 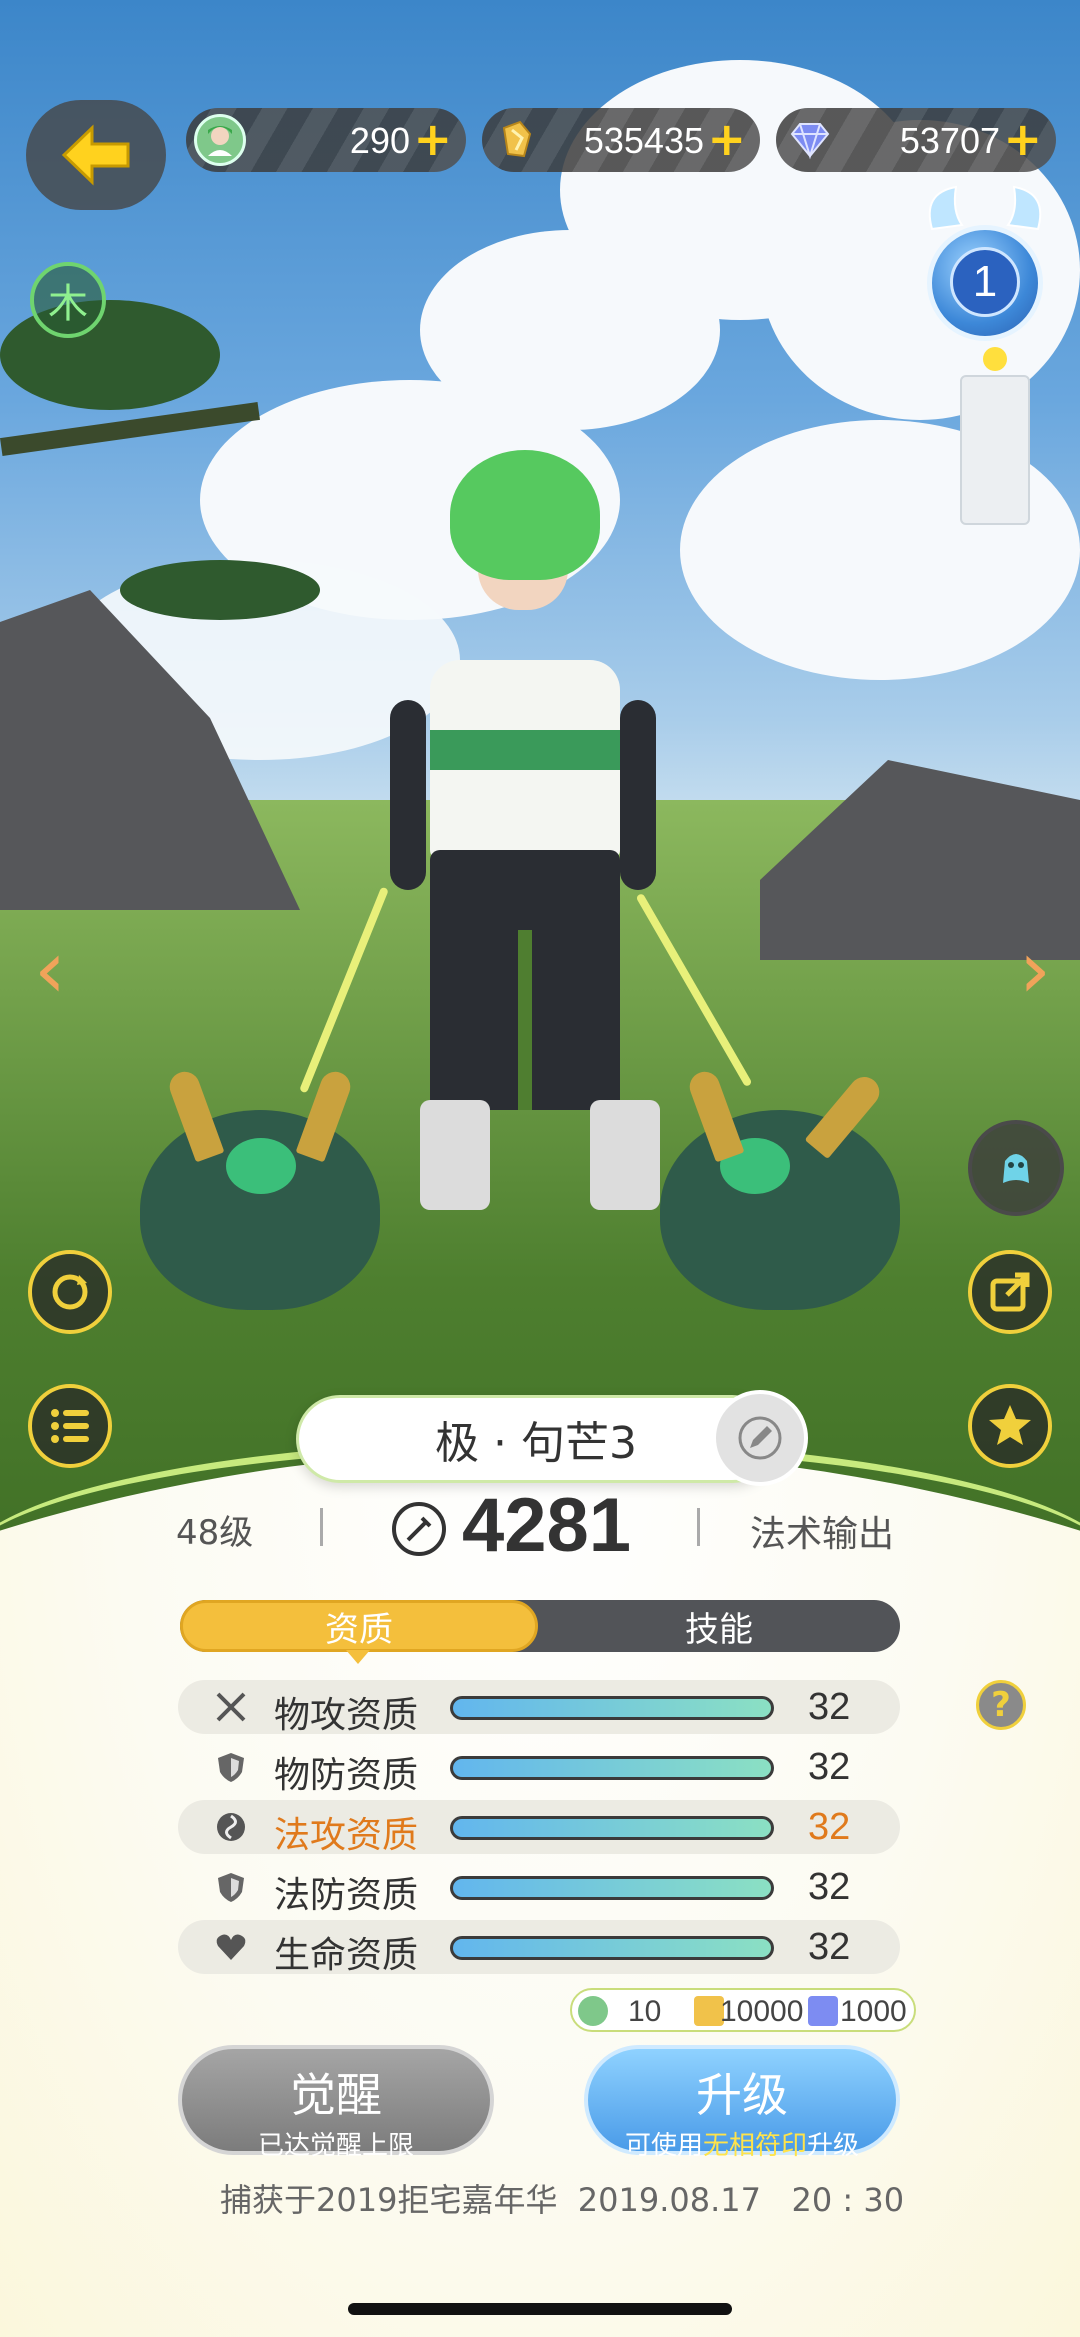 I want to click on resource-diamond-add-button: +, so click(x=1022, y=139).